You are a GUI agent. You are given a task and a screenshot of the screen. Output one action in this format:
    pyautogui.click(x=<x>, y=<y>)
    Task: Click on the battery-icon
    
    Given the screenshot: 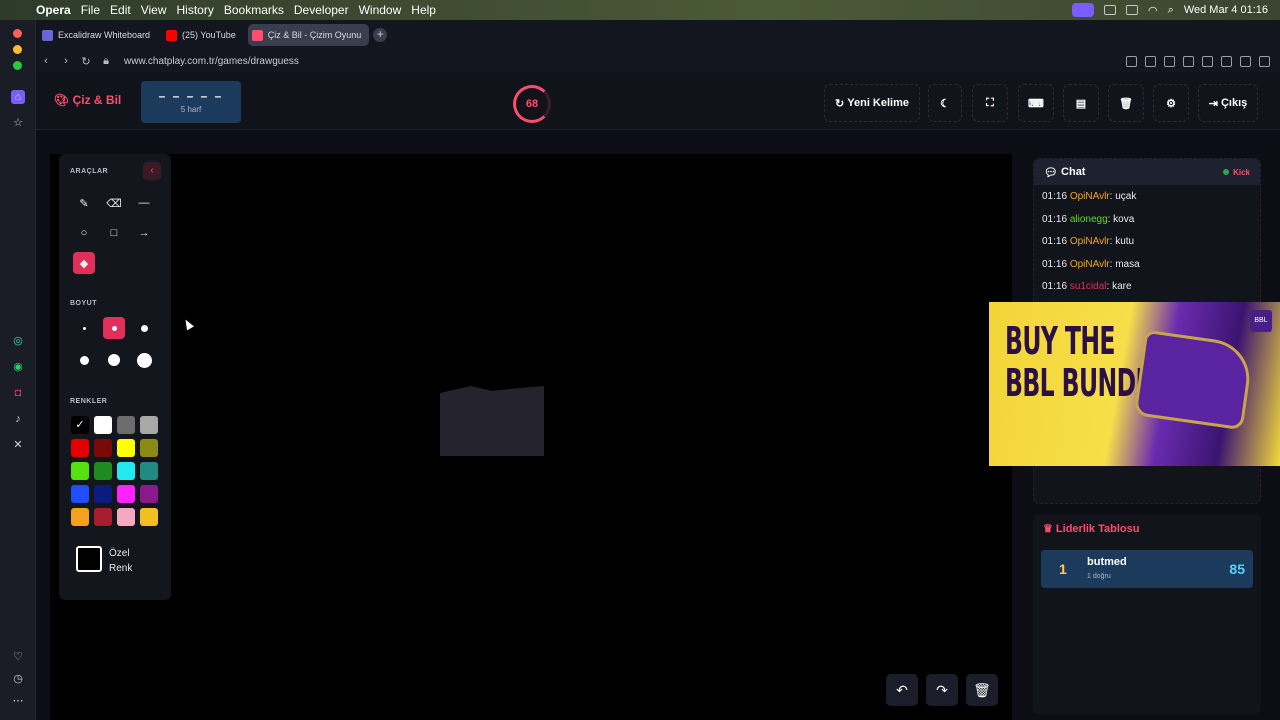 What is the action you would take?
    pyautogui.click(x=1132, y=10)
    